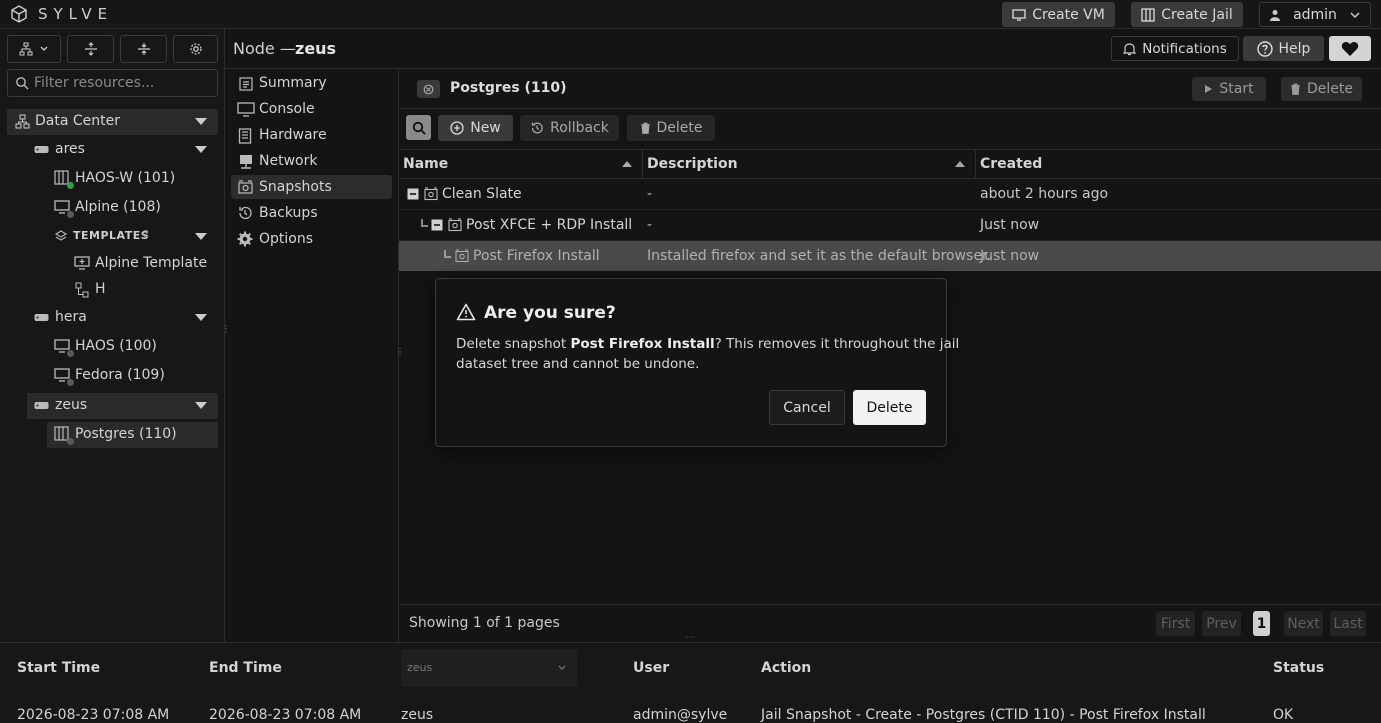  Describe the element at coordinates (316, 48) in the screenshot. I see `node-title-name: zeus` at that location.